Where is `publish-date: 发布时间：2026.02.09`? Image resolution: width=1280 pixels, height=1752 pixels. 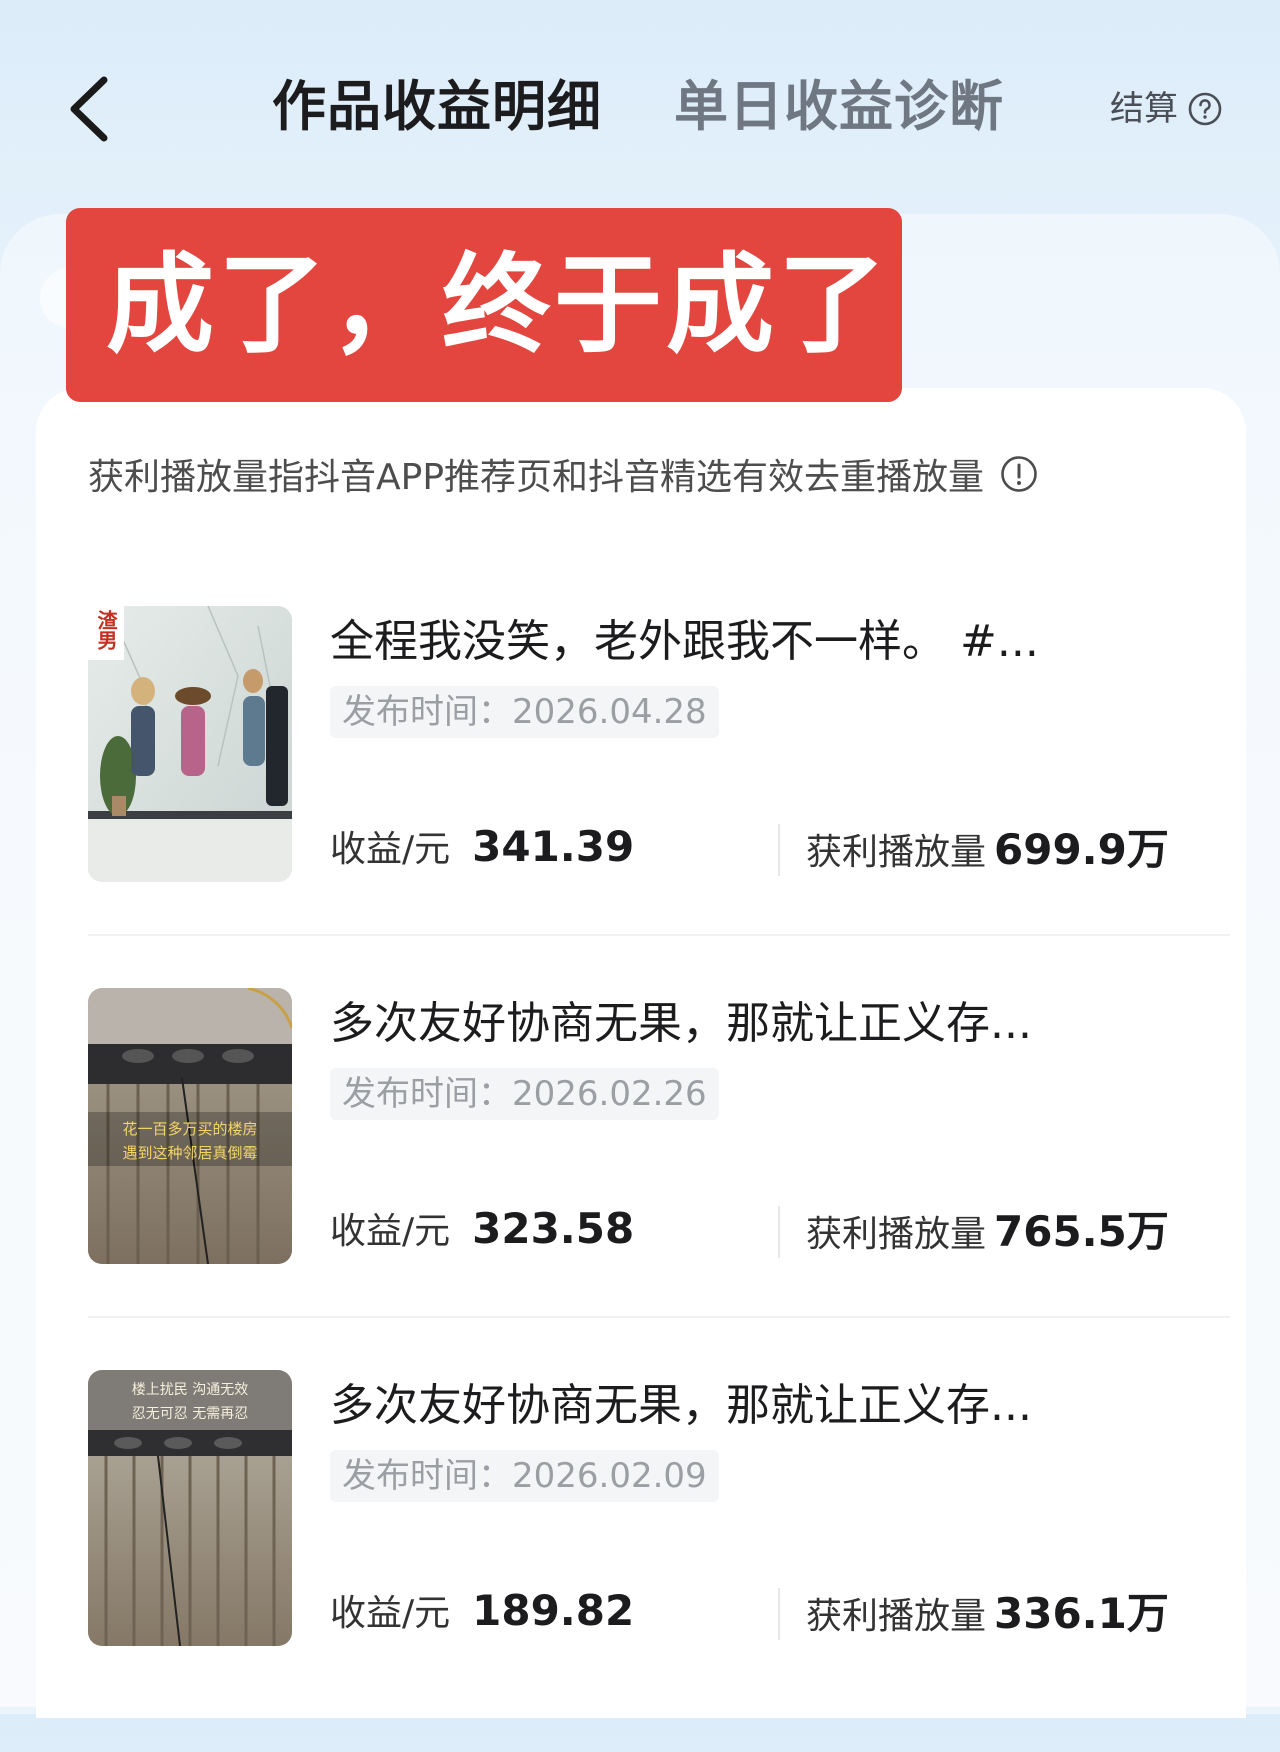
publish-date: 发布时间：2026.02.09 is located at coordinates (524, 1476).